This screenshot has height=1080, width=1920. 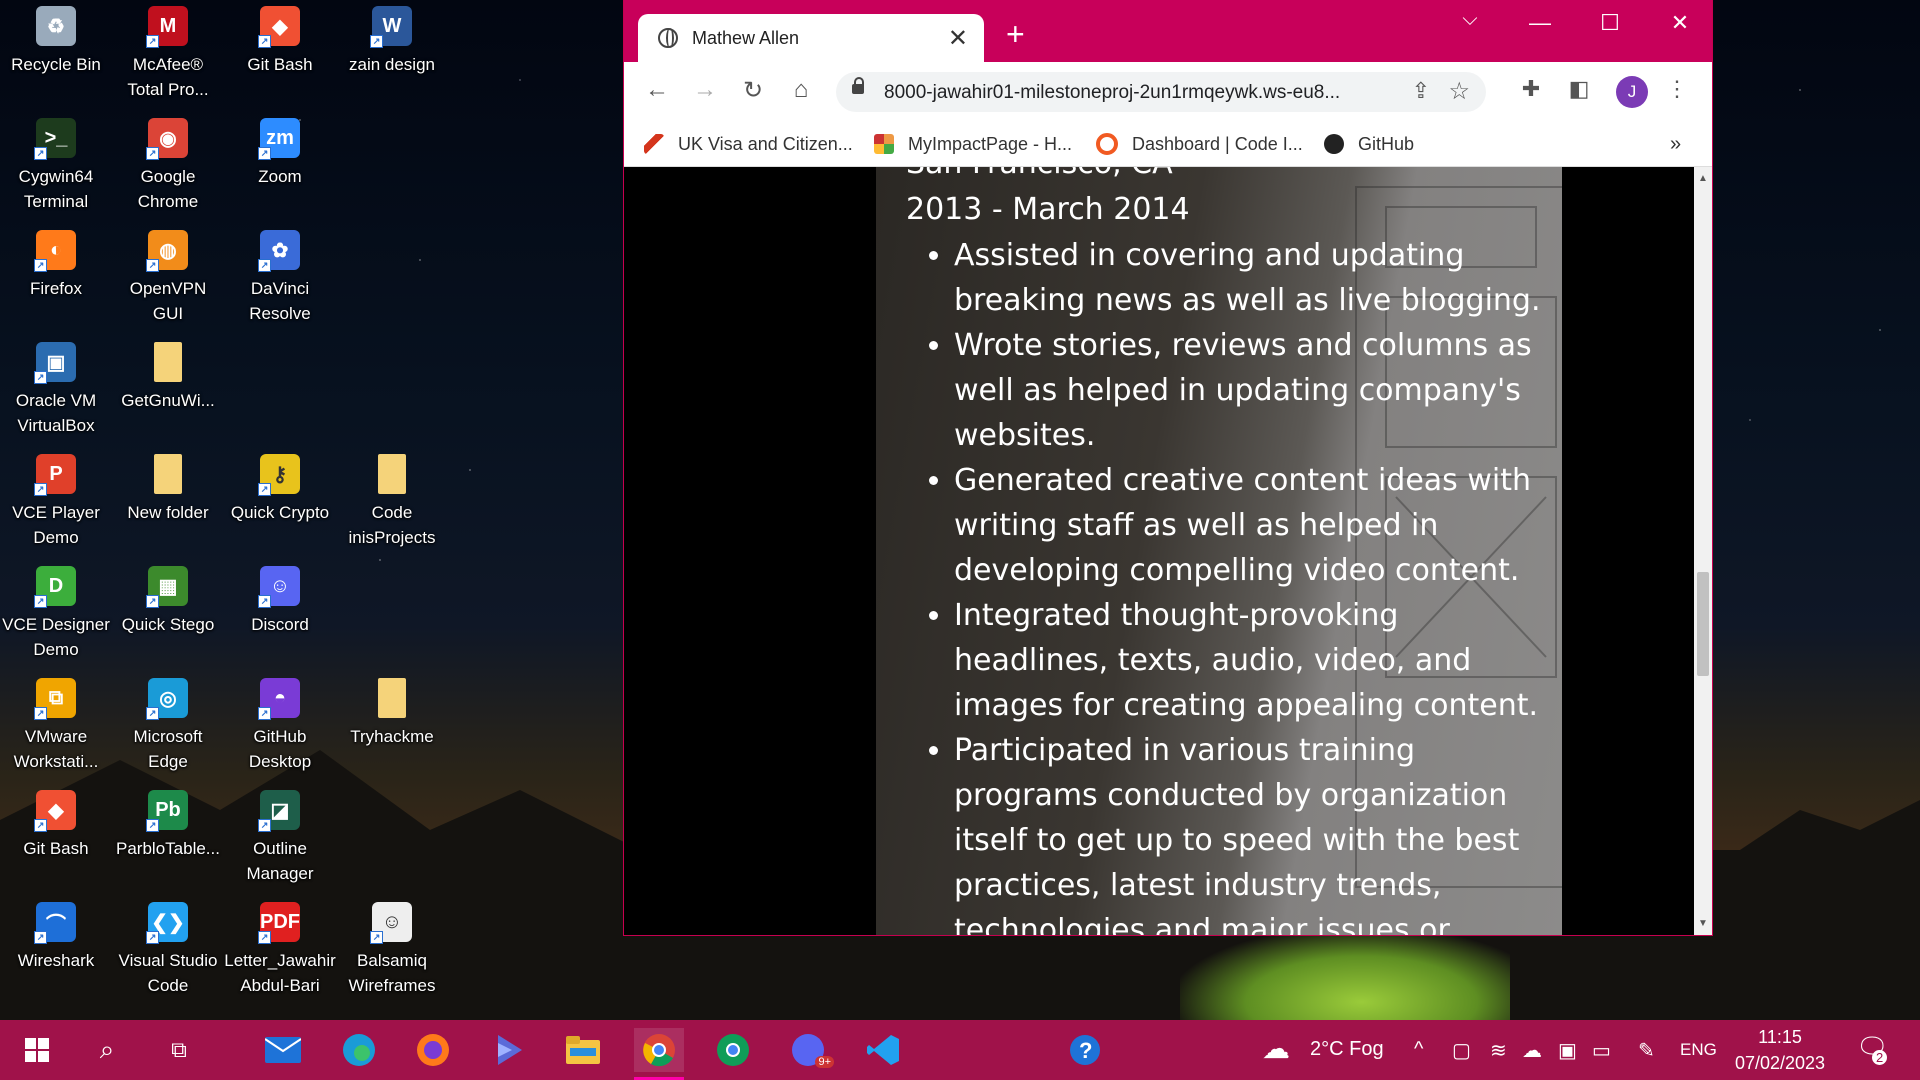 I want to click on chrome-taskbar-icon, so click(x=659, y=1054).